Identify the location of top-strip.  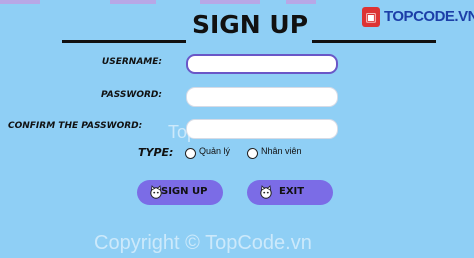
(237, 2).